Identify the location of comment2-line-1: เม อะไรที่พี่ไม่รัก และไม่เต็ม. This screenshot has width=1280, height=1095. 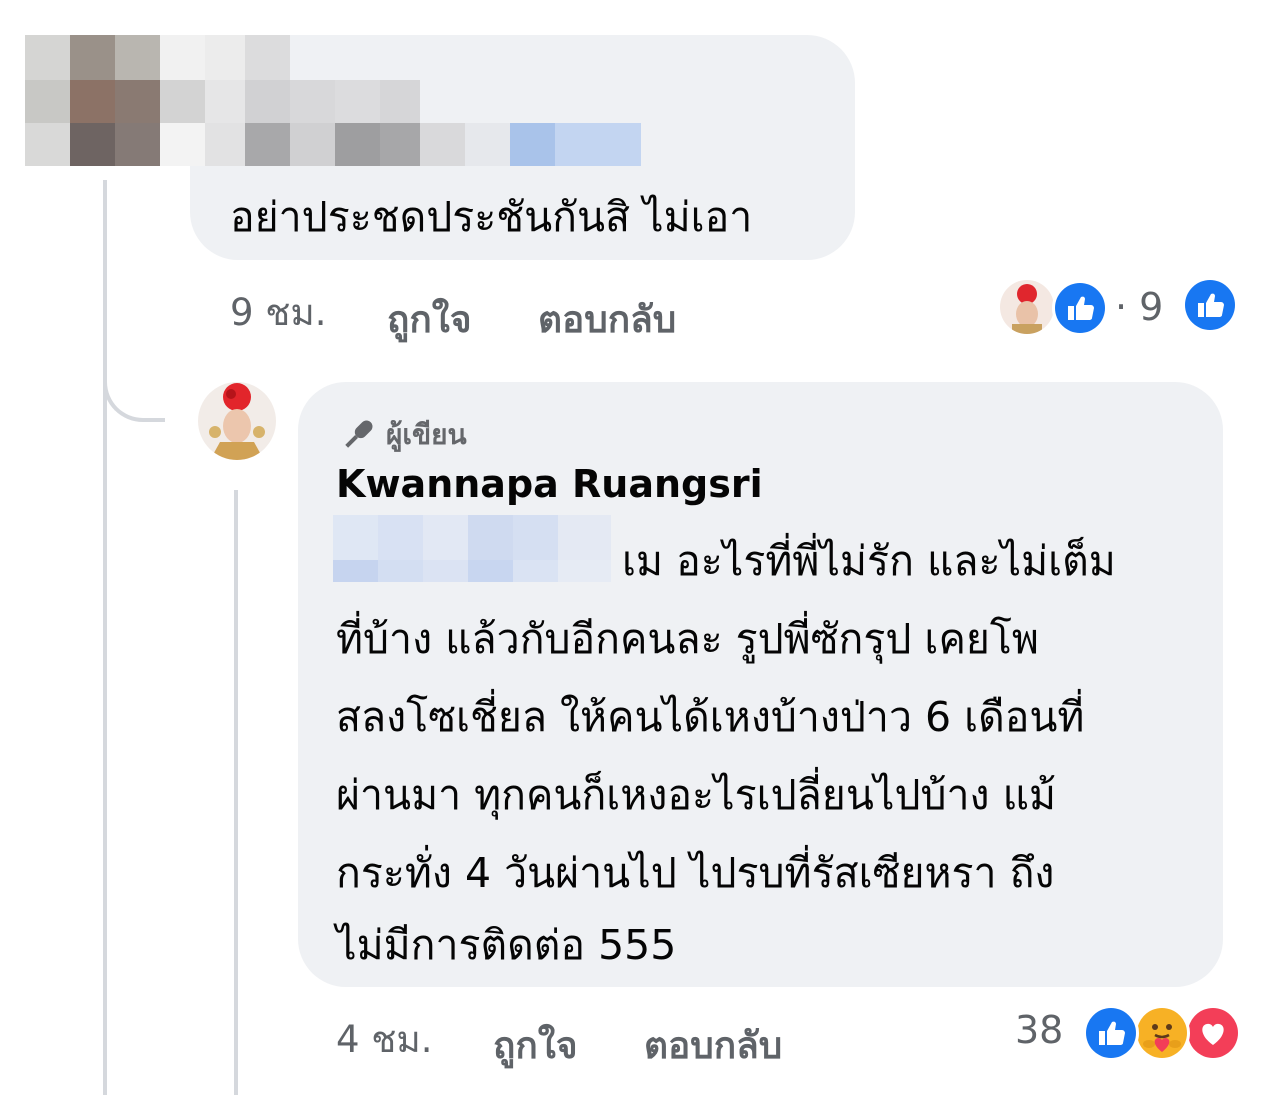
(869, 561).